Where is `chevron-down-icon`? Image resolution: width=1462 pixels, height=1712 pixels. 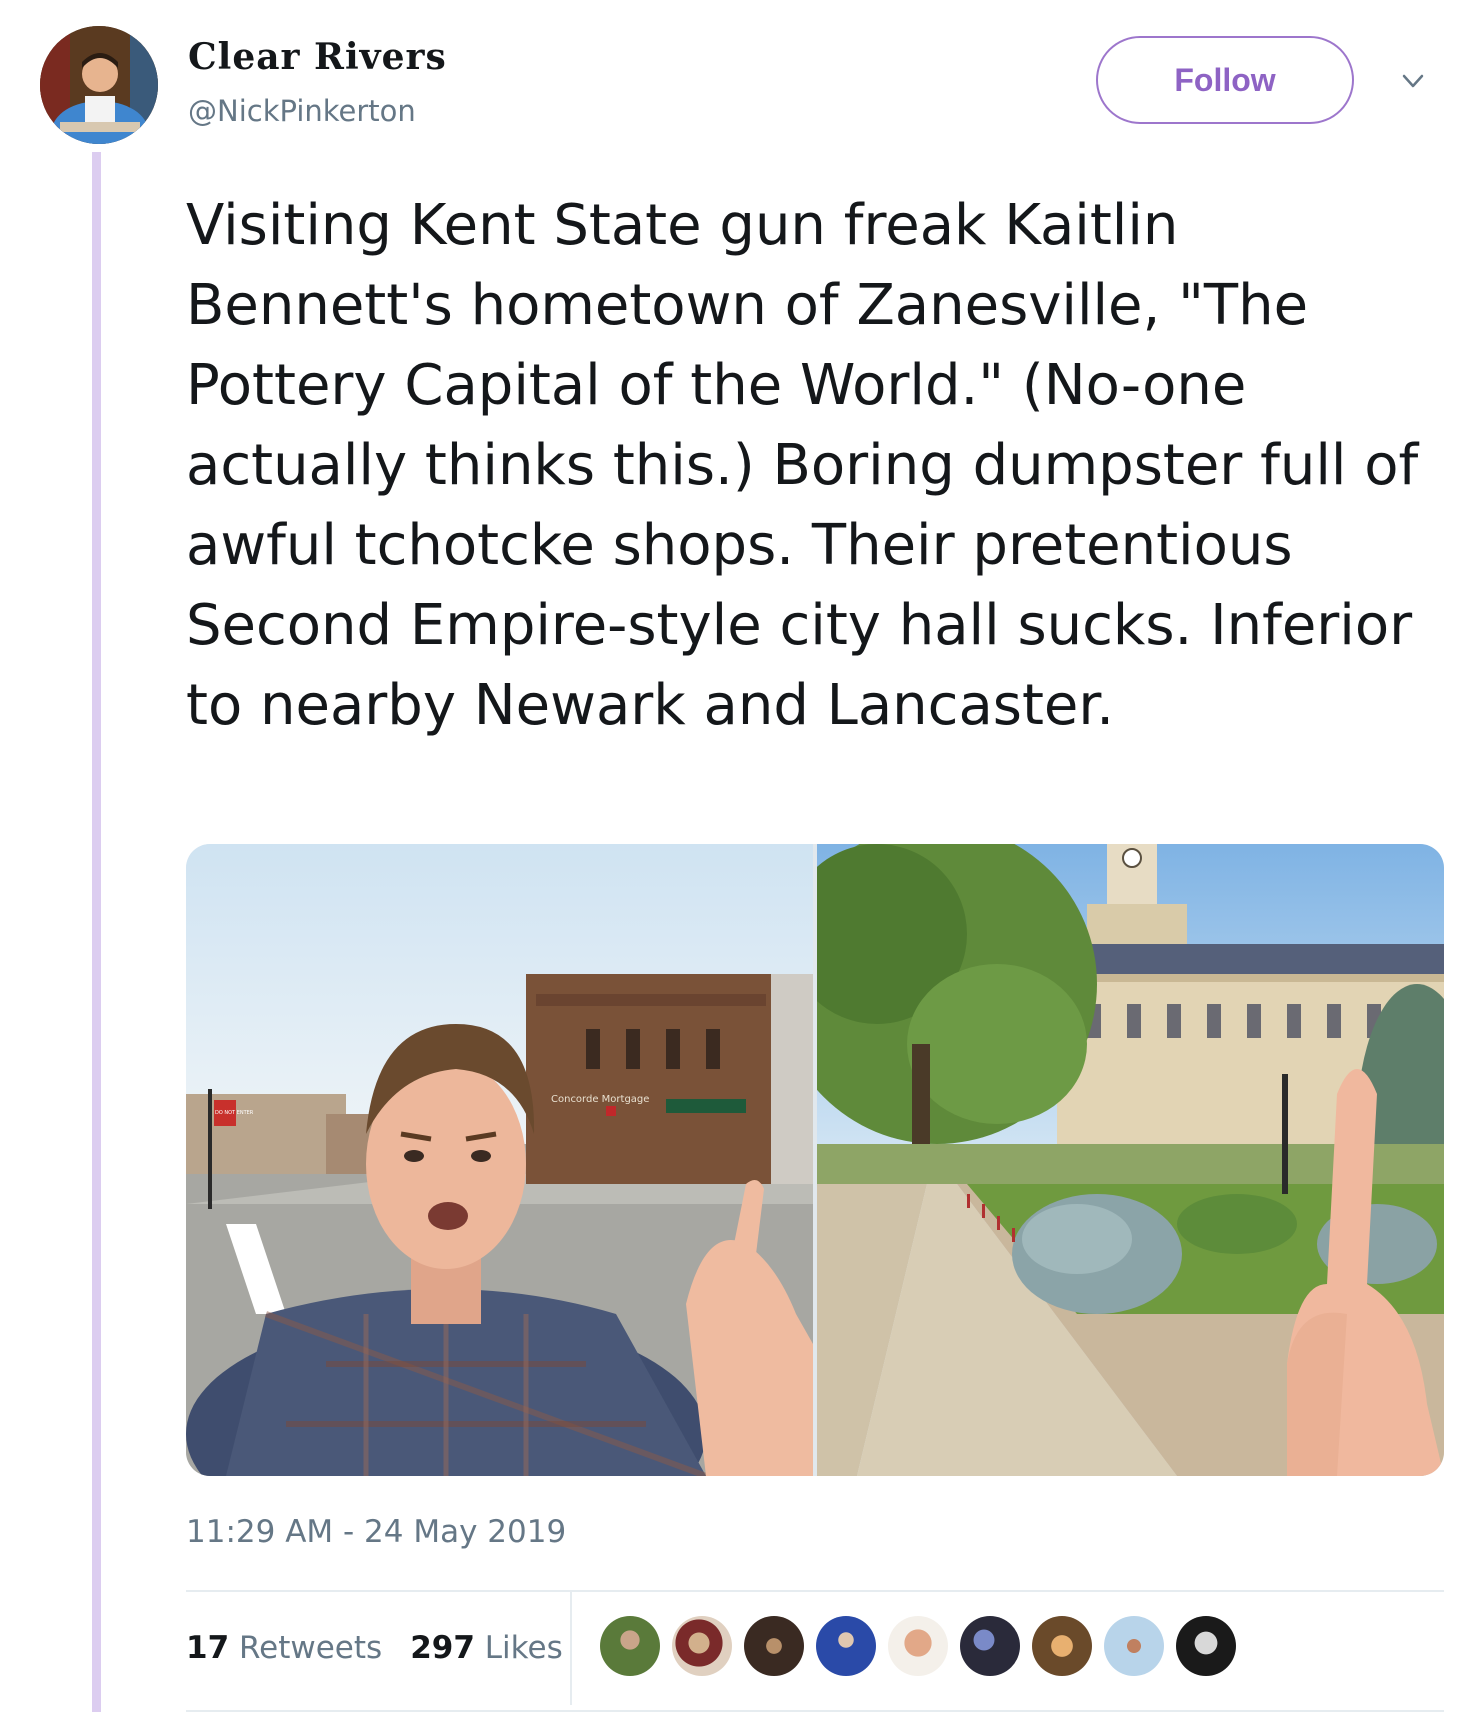 chevron-down-icon is located at coordinates (1413, 81).